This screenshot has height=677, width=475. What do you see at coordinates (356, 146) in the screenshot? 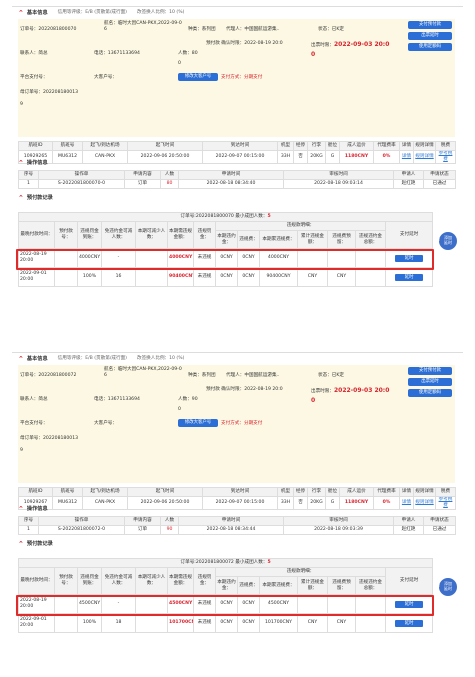
I see `flight-col-header: 成人运价` at bounding box center [356, 146].